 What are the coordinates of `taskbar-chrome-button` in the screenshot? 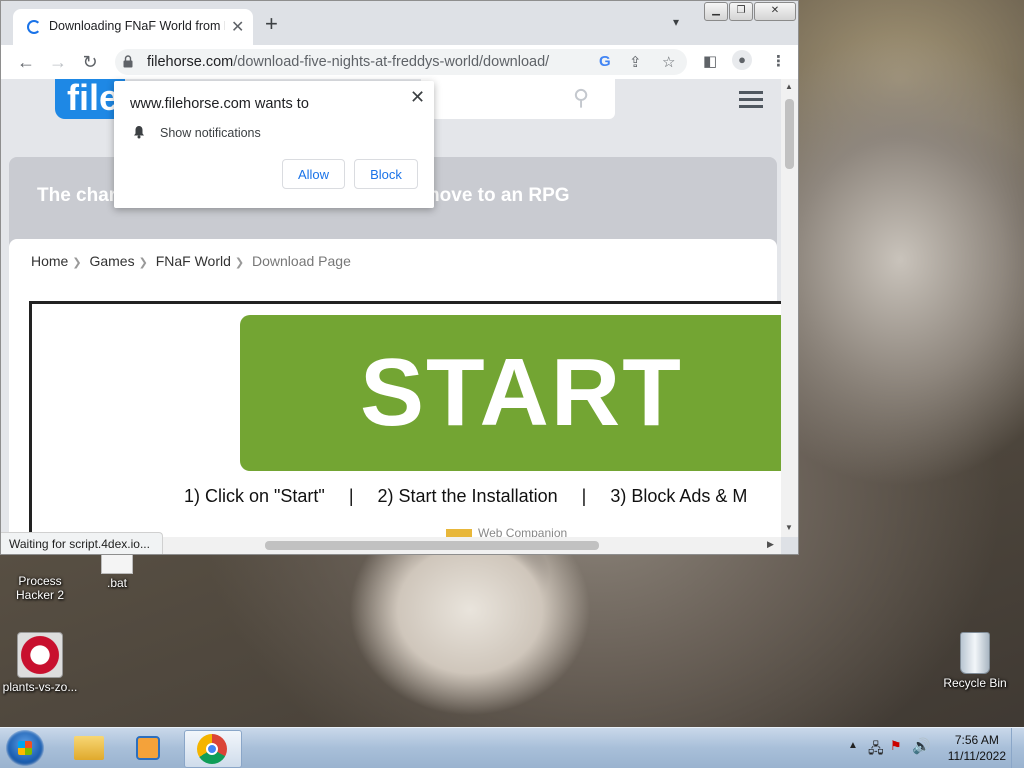 It's located at (213, 749).